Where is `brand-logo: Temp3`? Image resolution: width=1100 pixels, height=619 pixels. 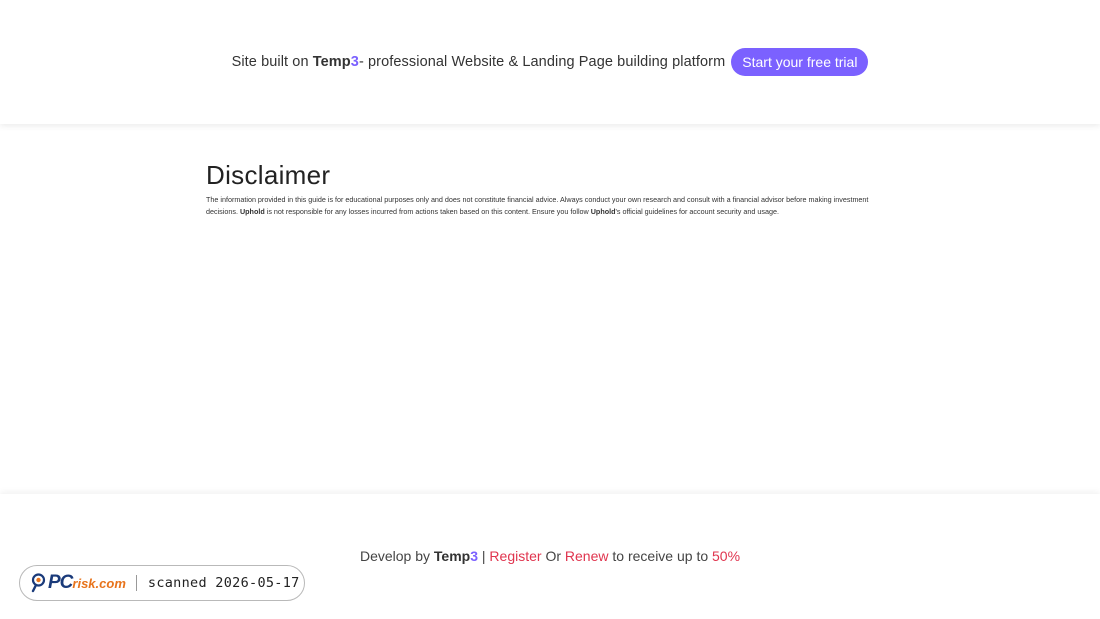 brand-logo: Temp3 is located at coordinates (336, 62).